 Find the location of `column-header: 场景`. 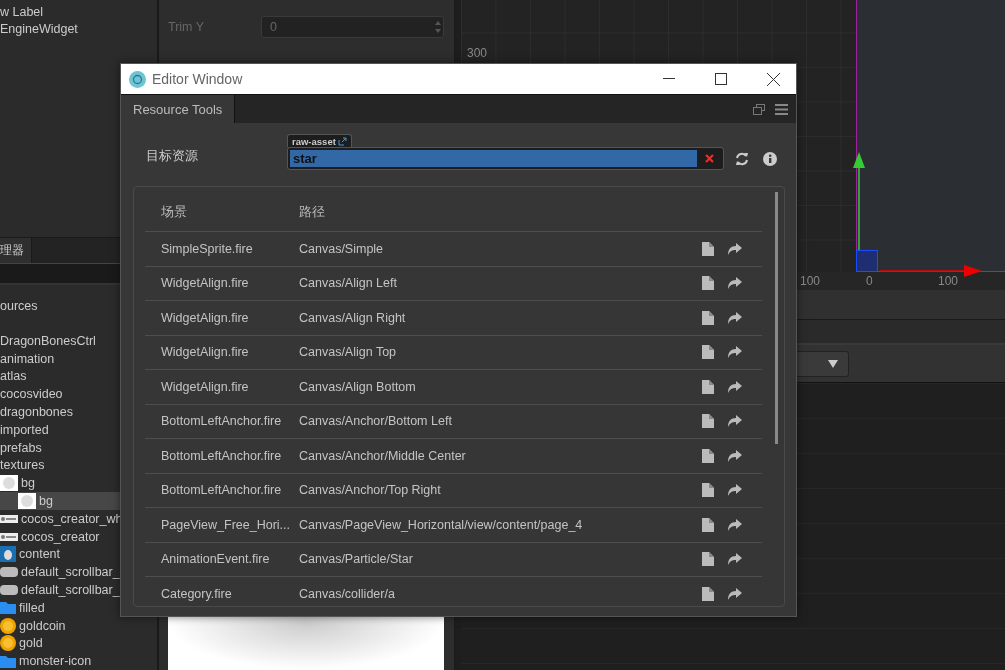

column-header: 场景 is located at coordinates (174, 212).